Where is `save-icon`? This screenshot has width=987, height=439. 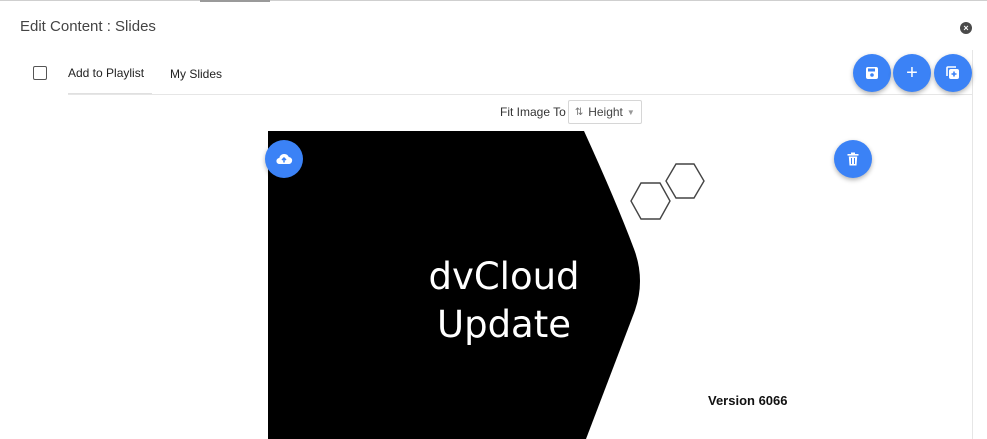 save-icon is located at coordinates (872, 73).